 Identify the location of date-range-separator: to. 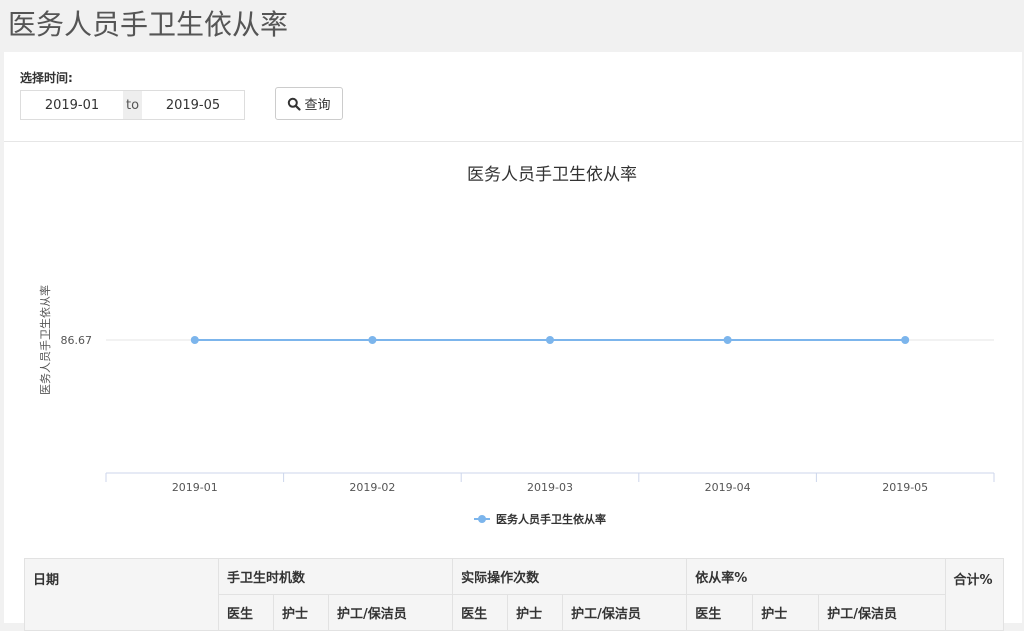
(132, 105).